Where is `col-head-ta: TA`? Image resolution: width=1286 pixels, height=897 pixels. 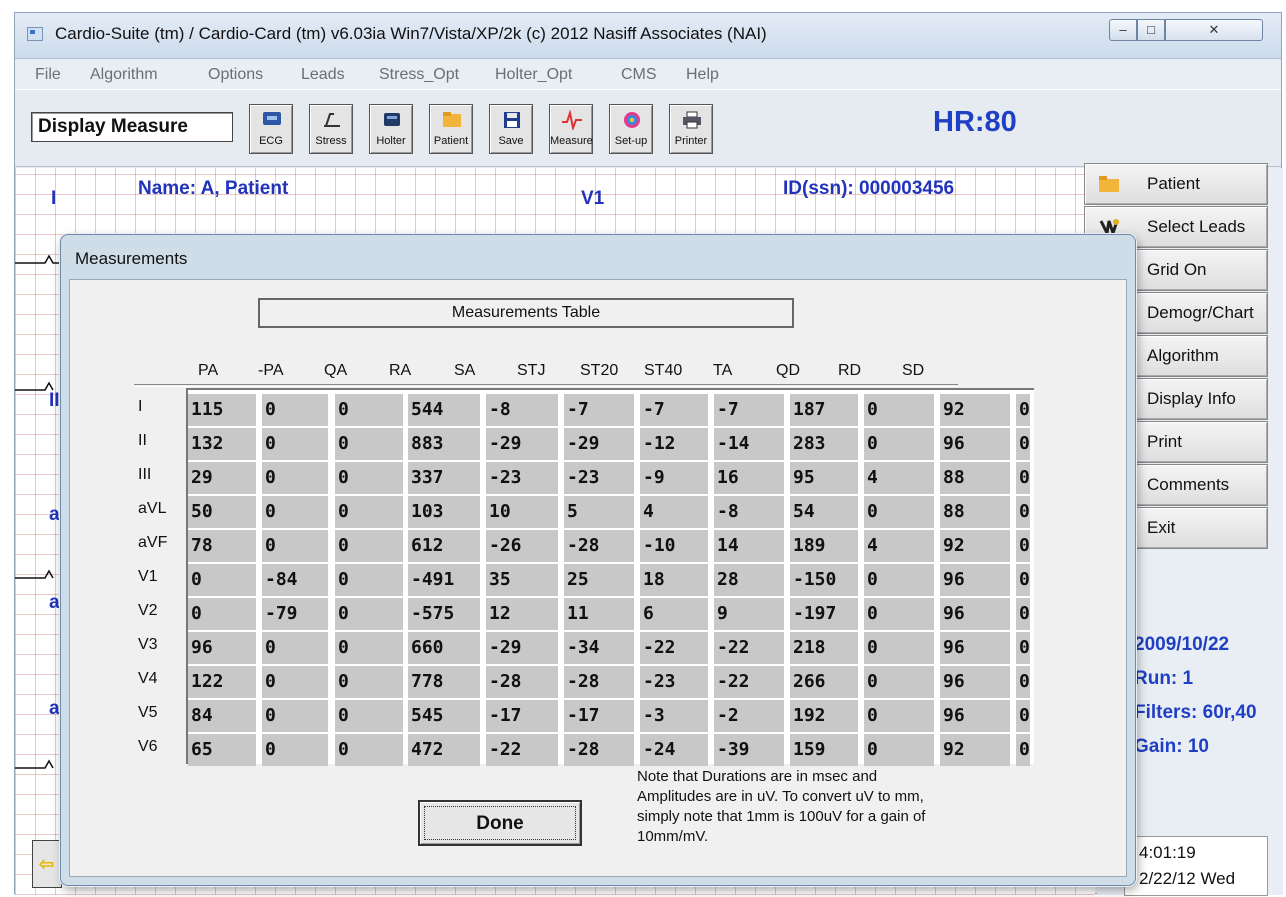
col-head-ta: TA is located at coordinates (723, 370).